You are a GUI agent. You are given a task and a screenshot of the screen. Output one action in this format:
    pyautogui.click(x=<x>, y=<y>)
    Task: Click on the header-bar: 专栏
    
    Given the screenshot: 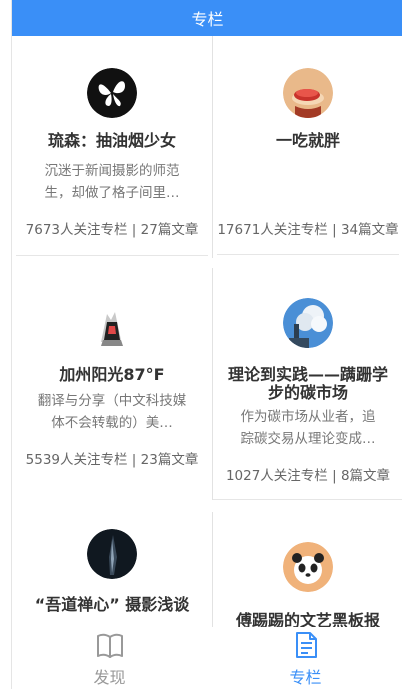 What is the action you would take?
    pyautogui.click(x=207, y=18)
    